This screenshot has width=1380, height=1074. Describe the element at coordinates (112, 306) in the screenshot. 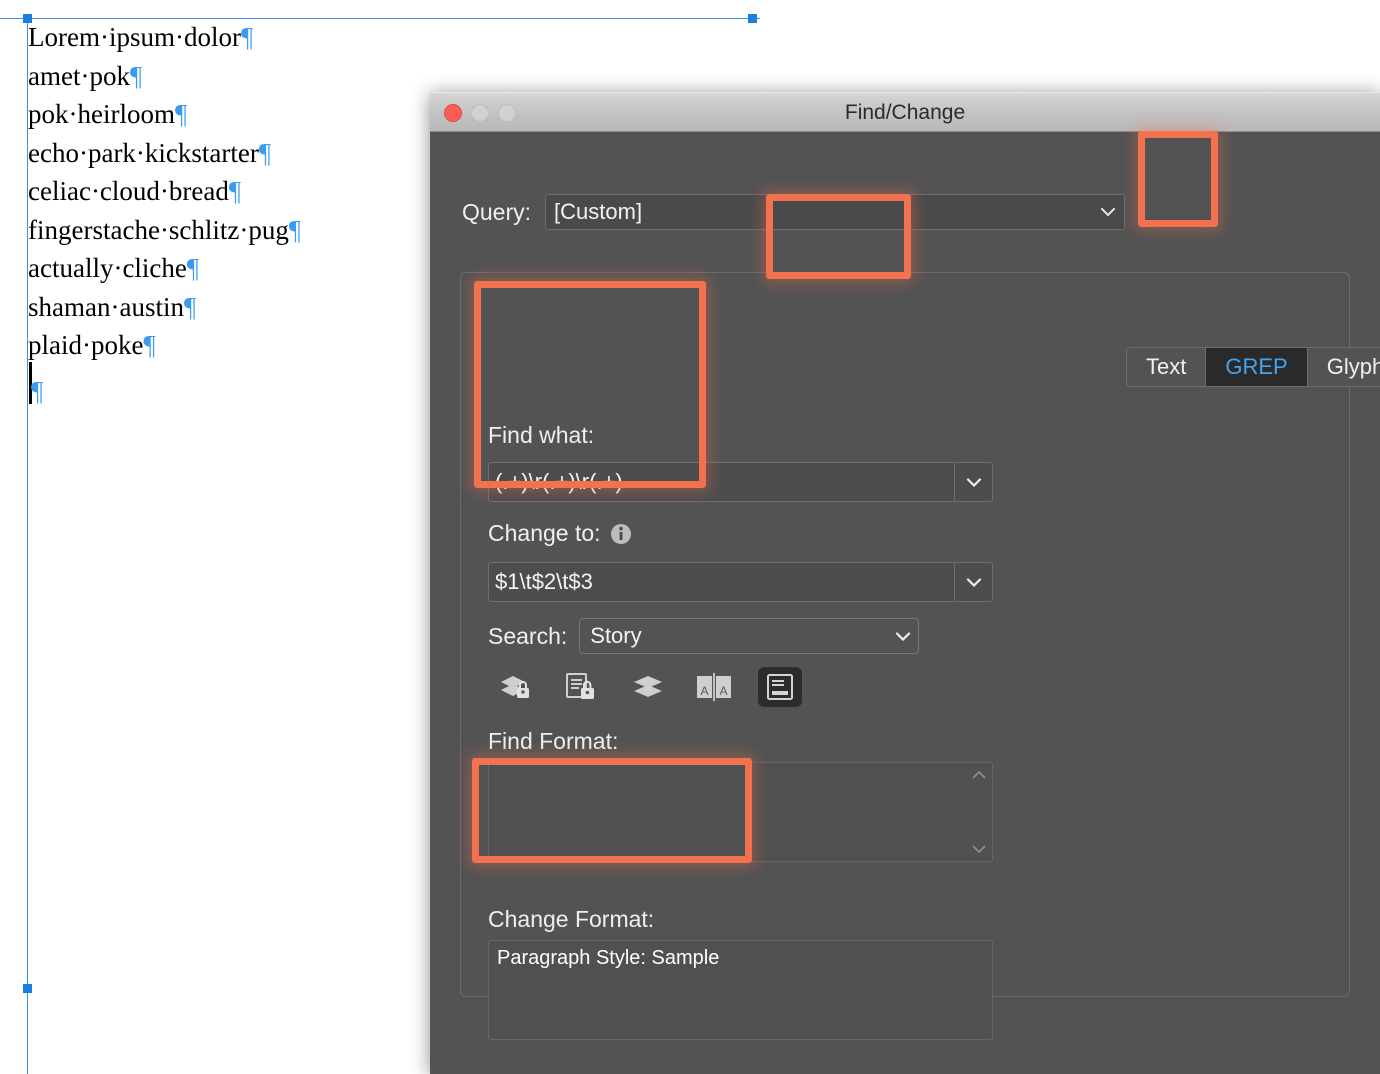

I see `text-line: shaman·austin¶` at that location.